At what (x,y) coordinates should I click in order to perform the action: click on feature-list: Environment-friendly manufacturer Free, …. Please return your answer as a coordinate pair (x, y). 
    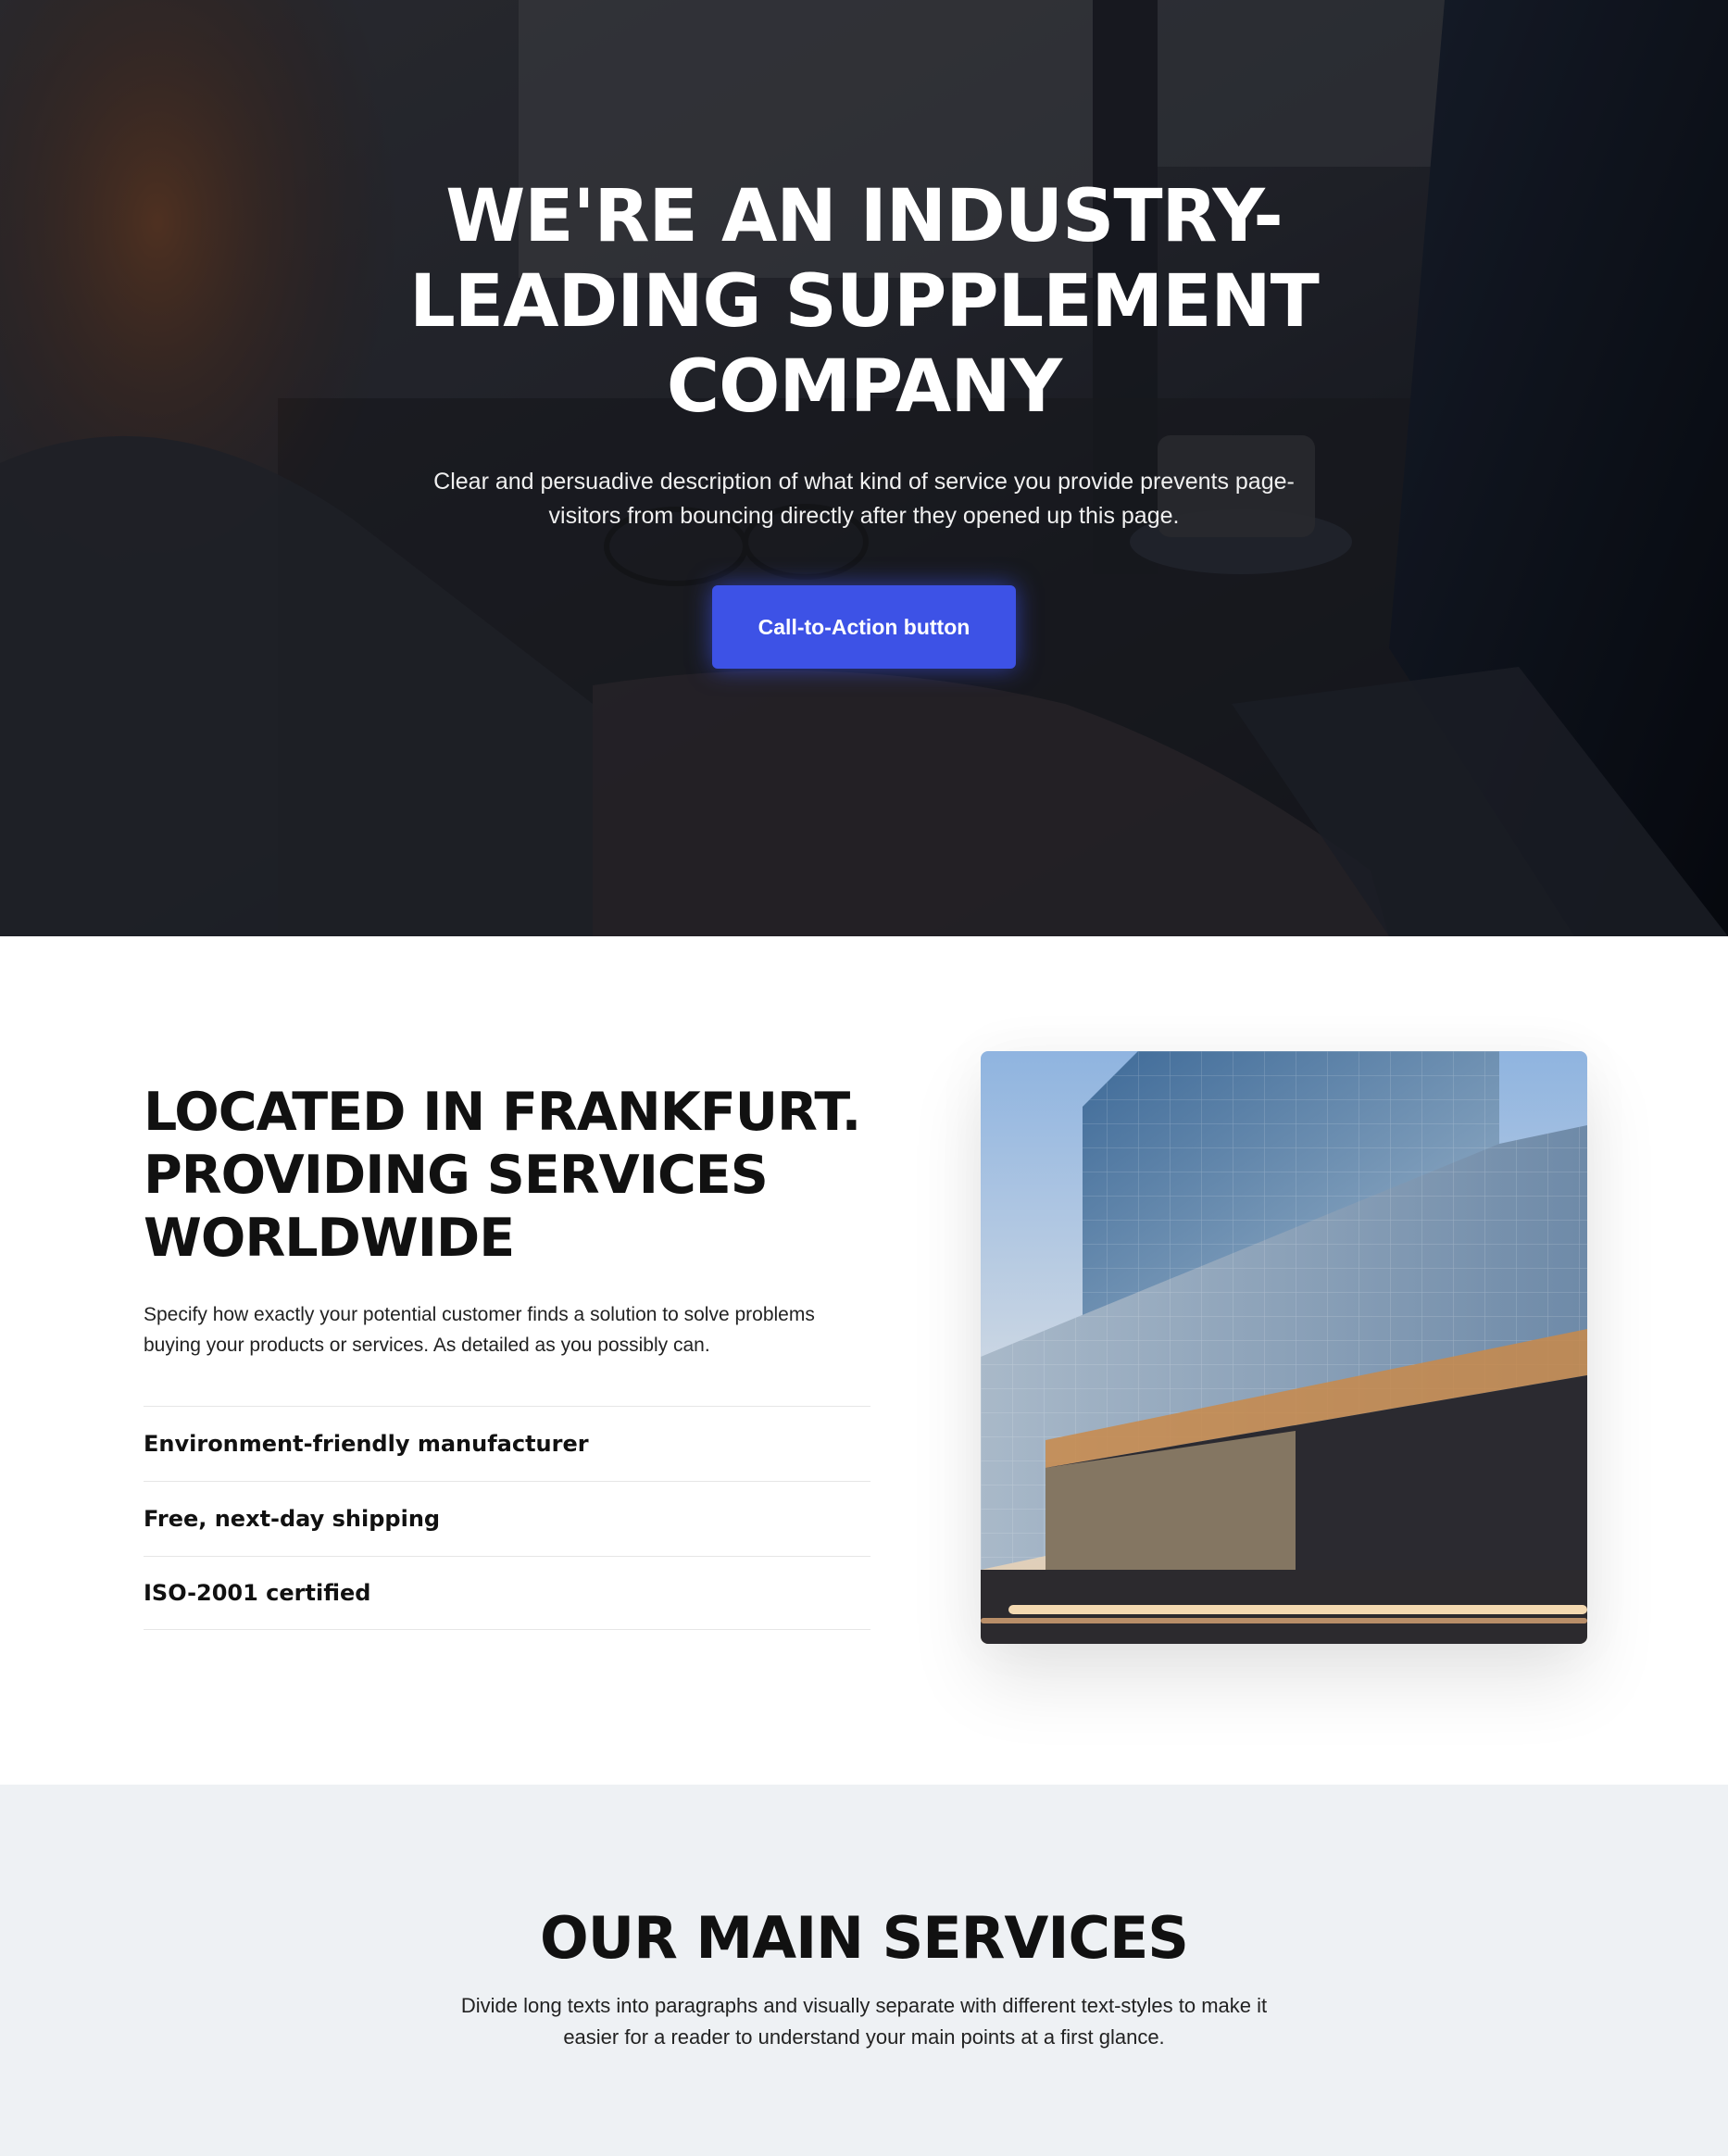
    Looking at the image, I should click on (507, 1518).